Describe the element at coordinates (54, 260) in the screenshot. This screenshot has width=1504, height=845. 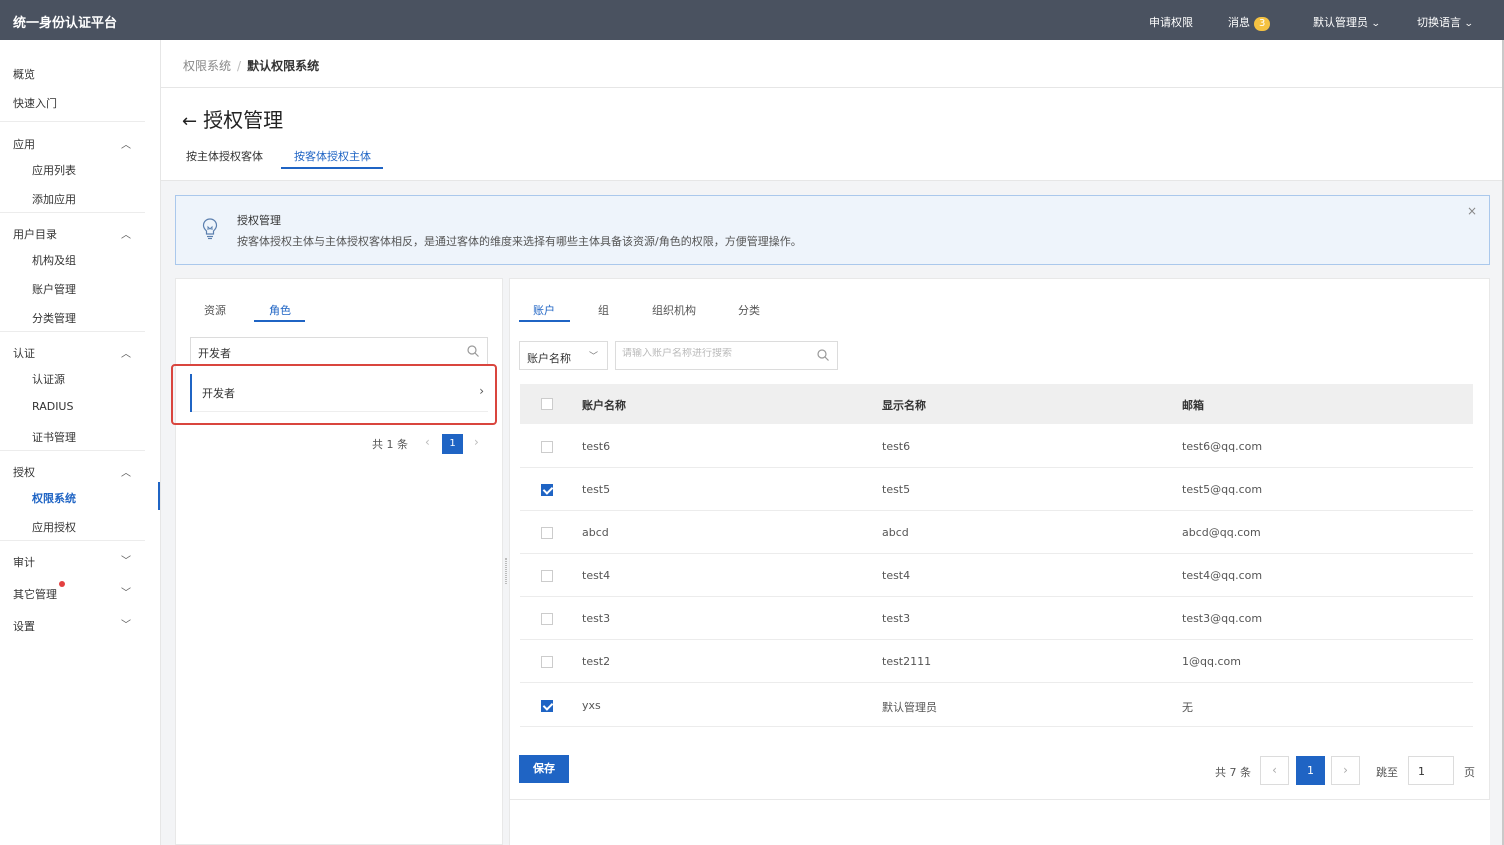
I see `sidebar-item-orgs: 机构及组` at that location.